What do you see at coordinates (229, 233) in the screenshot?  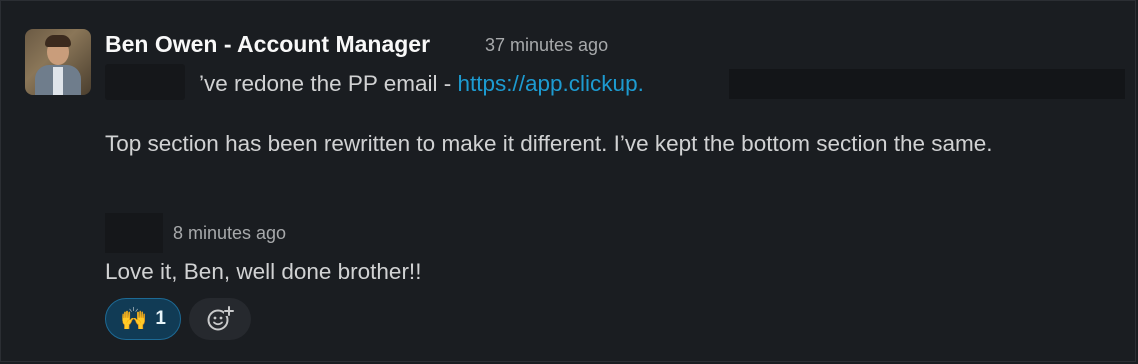 I see `reply-timestamp: 8 minutes ago` at bounding box center [229, 233].